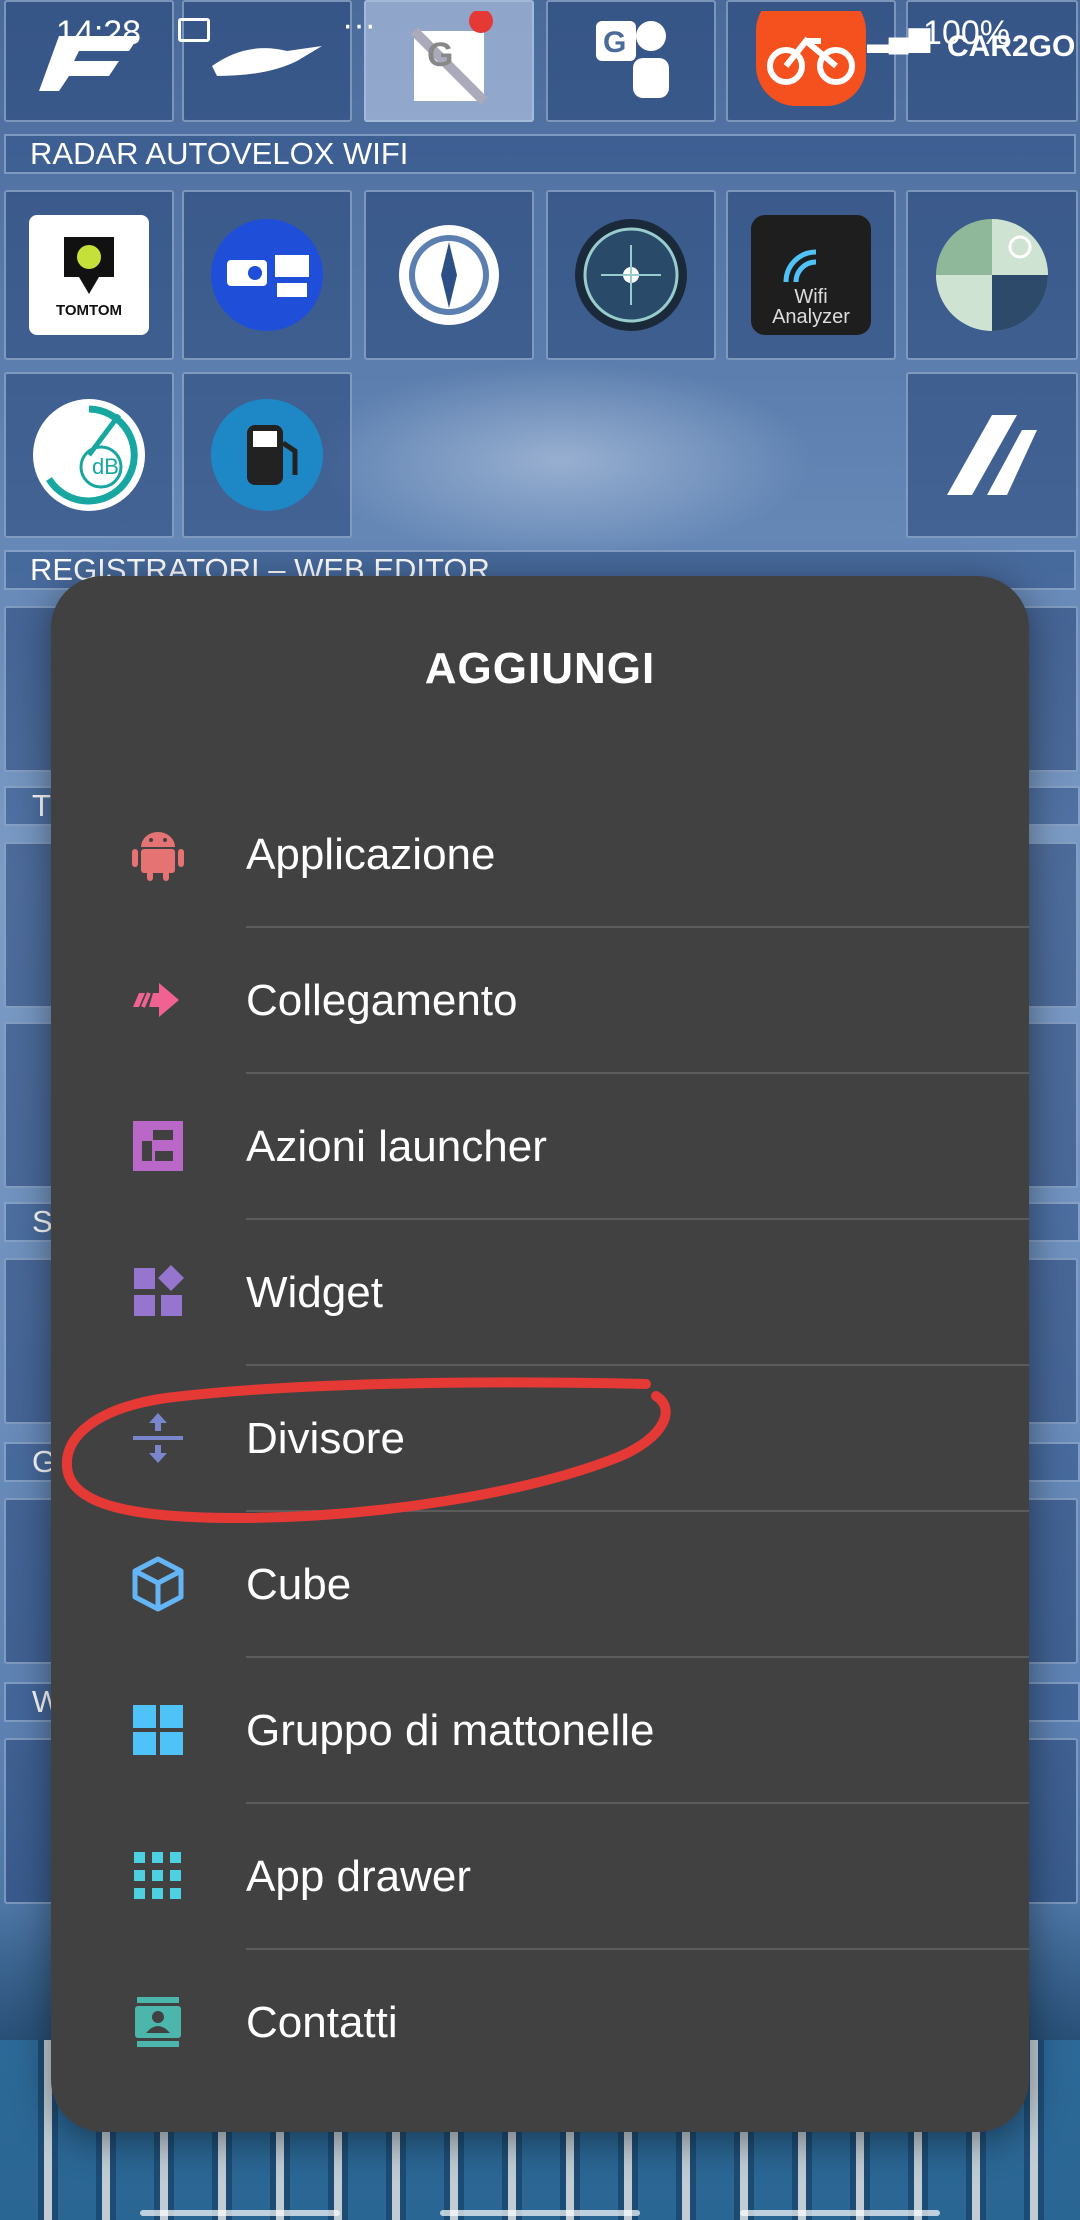 The image size is (1080, 2220). I want to click on tile-tomtom: TOMTOM, so click(89, 275).